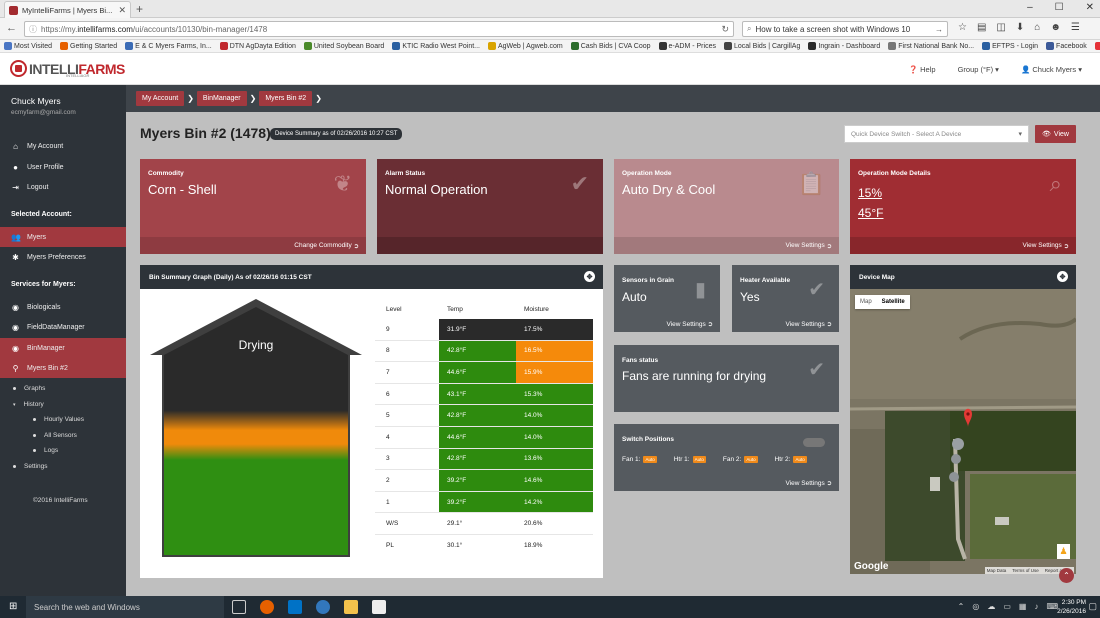 This screenshot has width=1100, height=618. I want to click on toggle-switch, so click(814, 442).